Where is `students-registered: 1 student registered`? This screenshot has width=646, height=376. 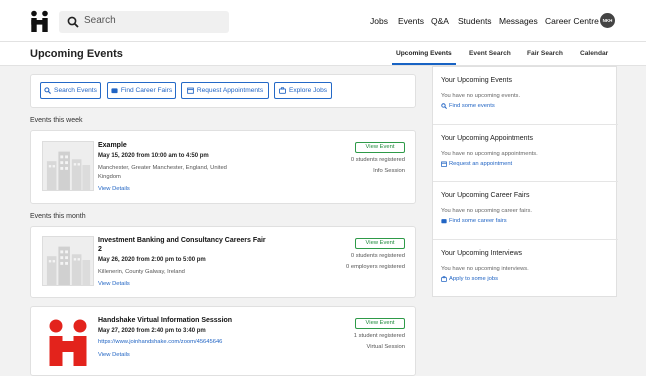
students-registered: 1 student registered is located at coordinates (379, 336).